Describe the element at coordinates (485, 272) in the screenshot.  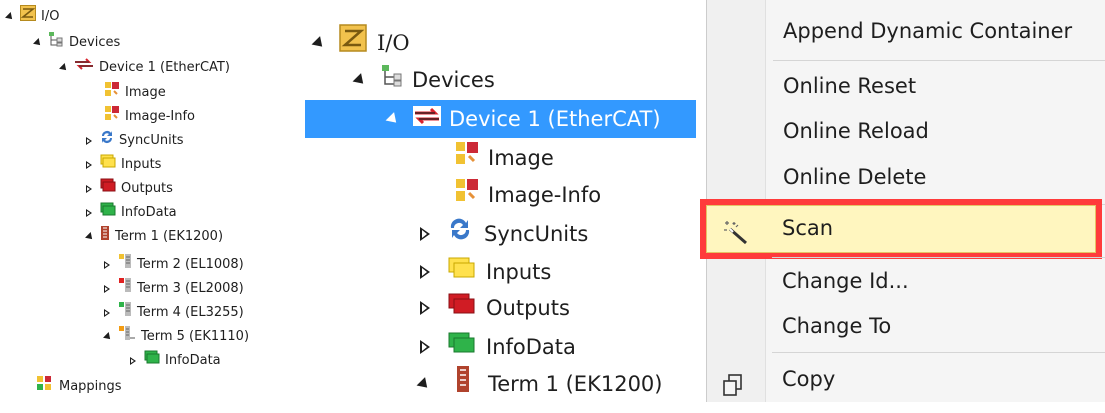
I see `zoomed-tree-item-inputs: Inputs` at that location.